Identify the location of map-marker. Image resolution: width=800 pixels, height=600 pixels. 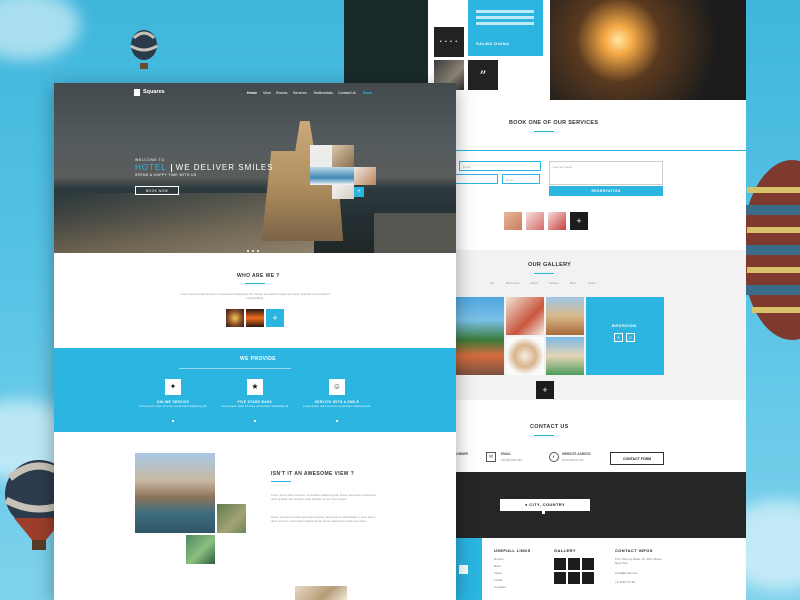
(543, 512).